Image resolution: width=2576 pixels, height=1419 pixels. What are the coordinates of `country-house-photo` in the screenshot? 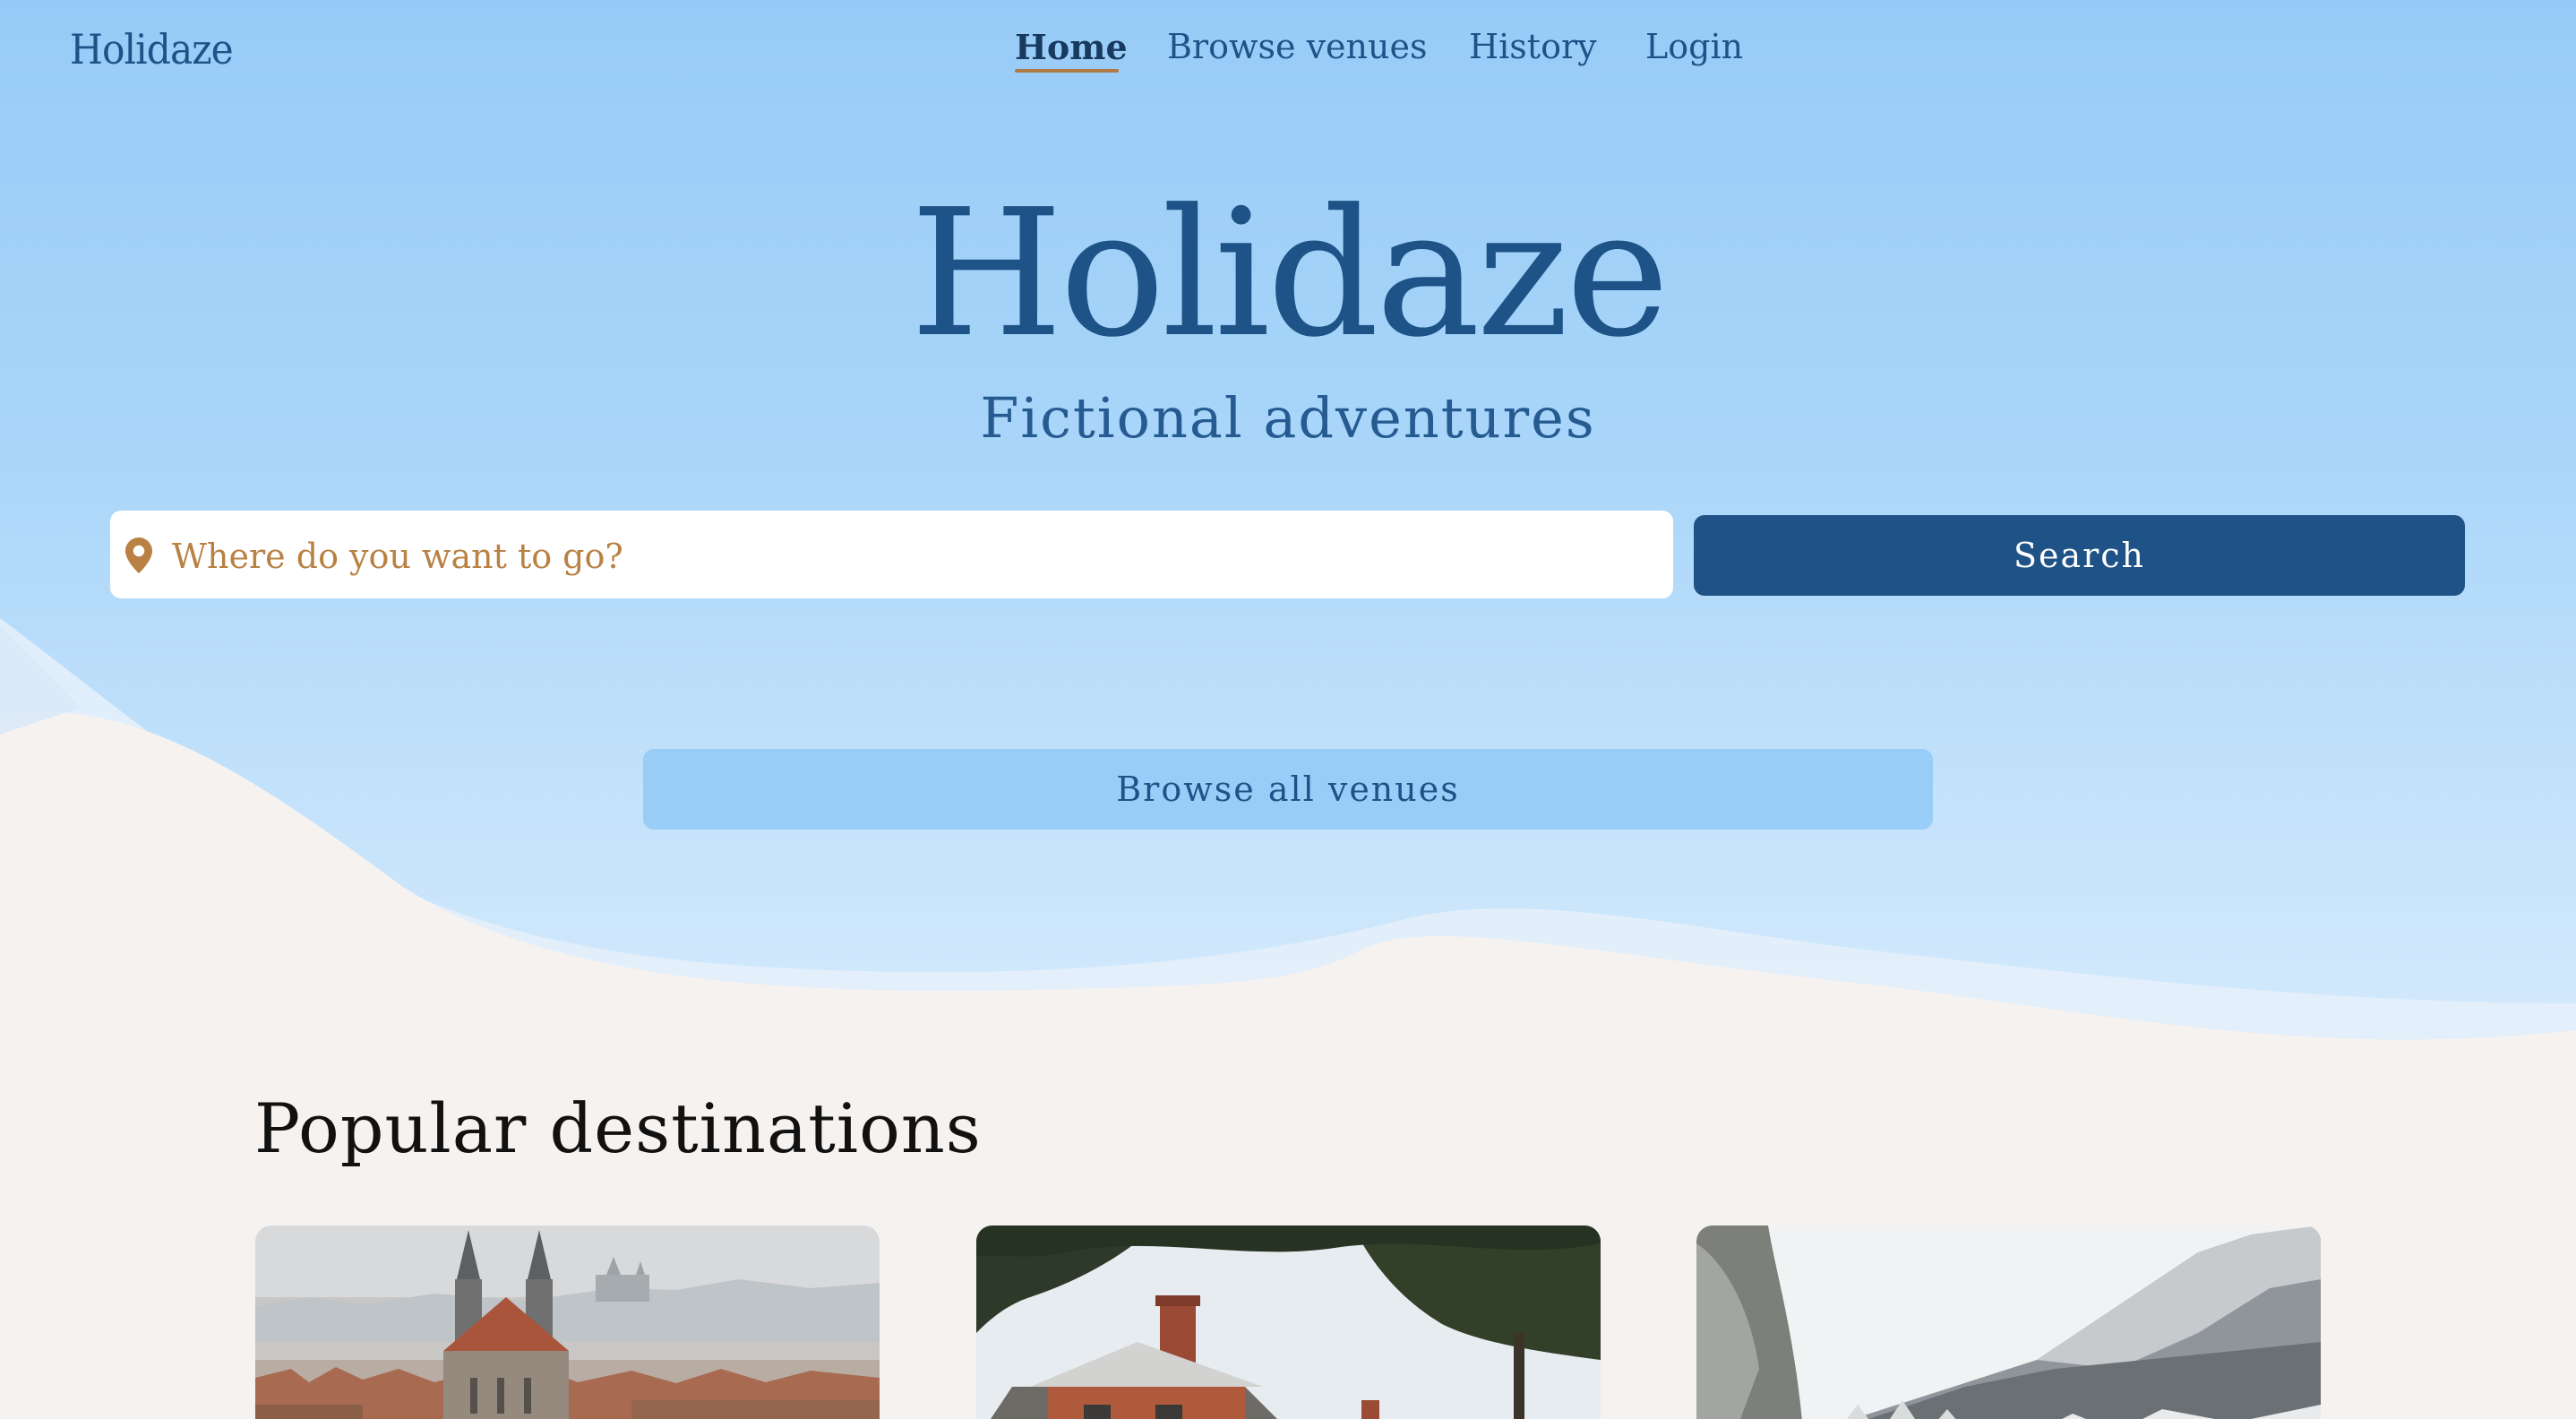 It's located at (1288, 1322).